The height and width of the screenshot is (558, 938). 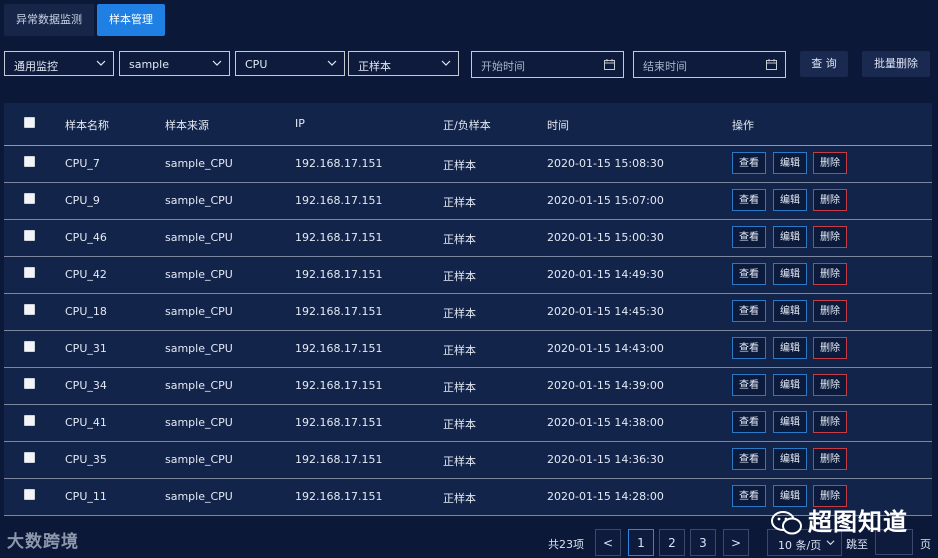 What do you see at coordinates (641, 542) in the screenshot?
I see `page-1-button: 1` at bounding box center [641, 542].